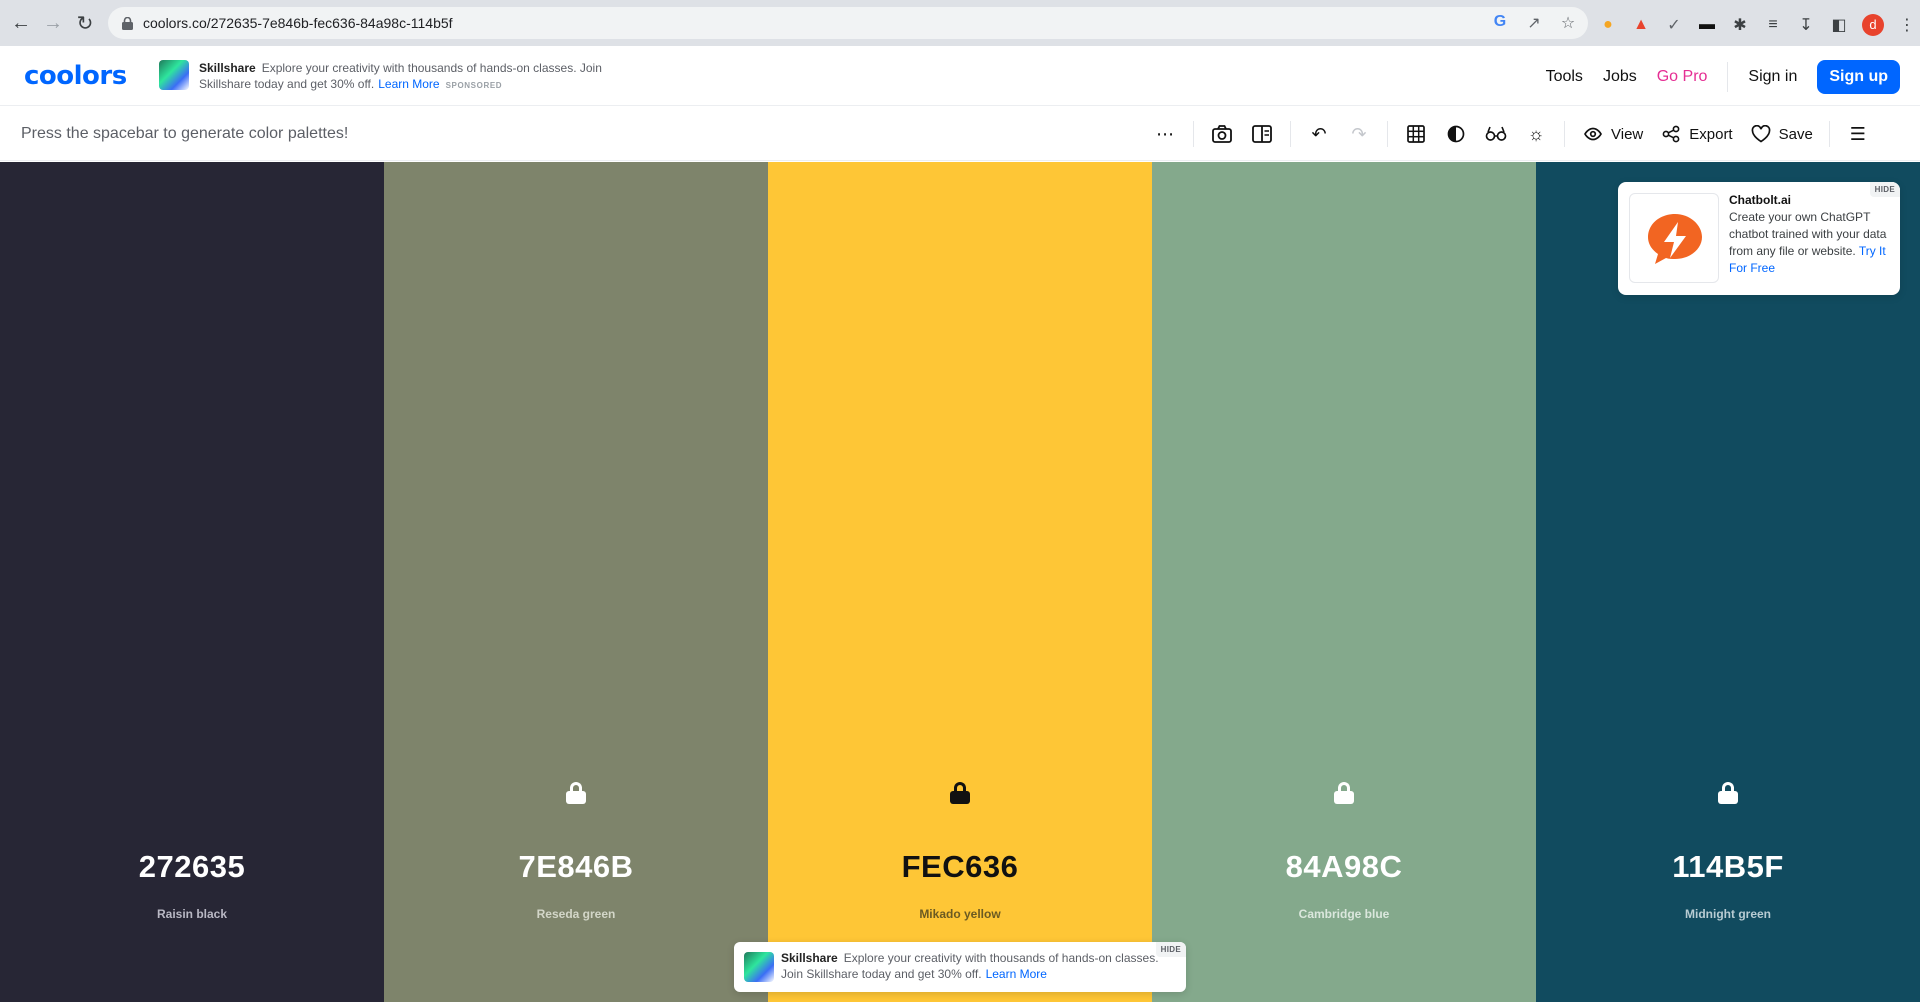 This screenshot has height=1002, width=1920. Describe the element at coordinates (1344, 914) in the screenshot. I see `color-name: Cambridge blue` at that location.